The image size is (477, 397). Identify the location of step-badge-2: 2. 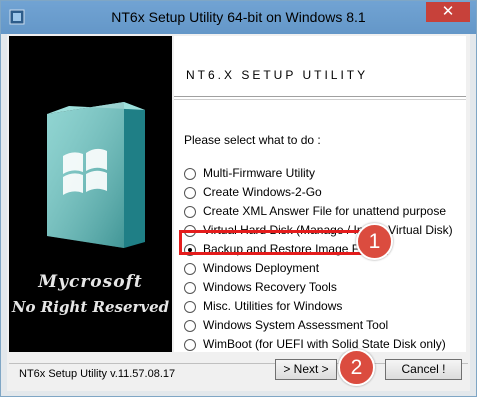
(356, 367).